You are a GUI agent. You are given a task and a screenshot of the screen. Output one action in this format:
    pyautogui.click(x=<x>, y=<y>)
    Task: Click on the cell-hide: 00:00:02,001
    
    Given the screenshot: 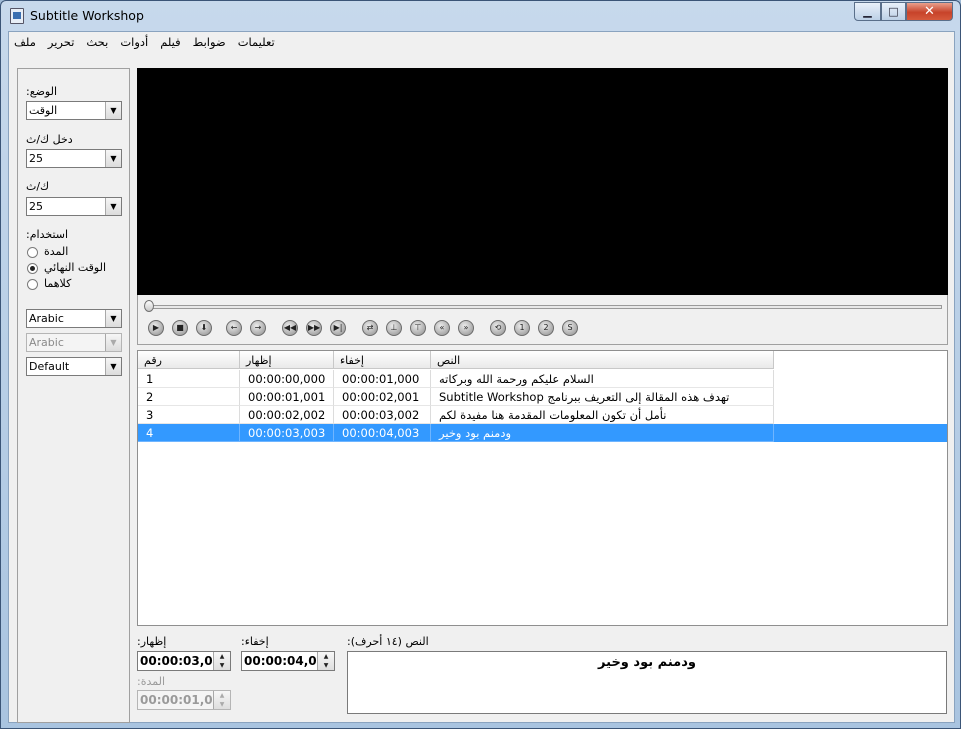 What is the action you would take?
    pyautogui.click(x=382, y=397)
    